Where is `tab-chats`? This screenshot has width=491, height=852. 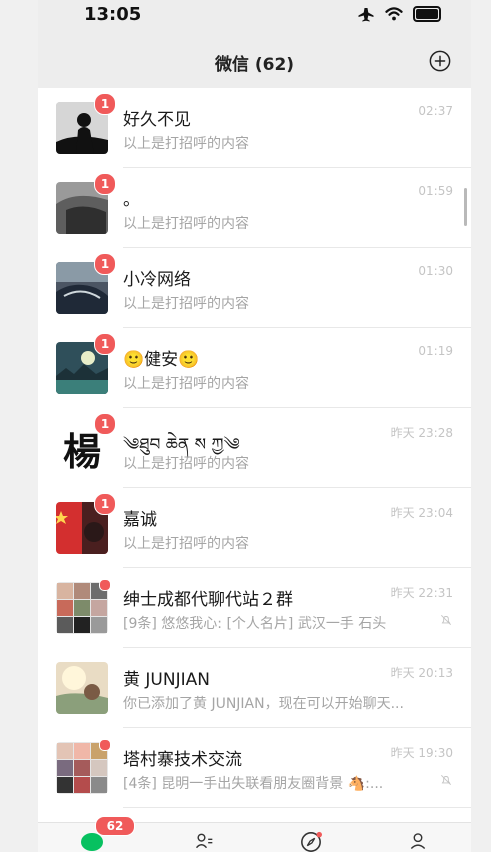 tab-chats is located at coordinates (91, 841).